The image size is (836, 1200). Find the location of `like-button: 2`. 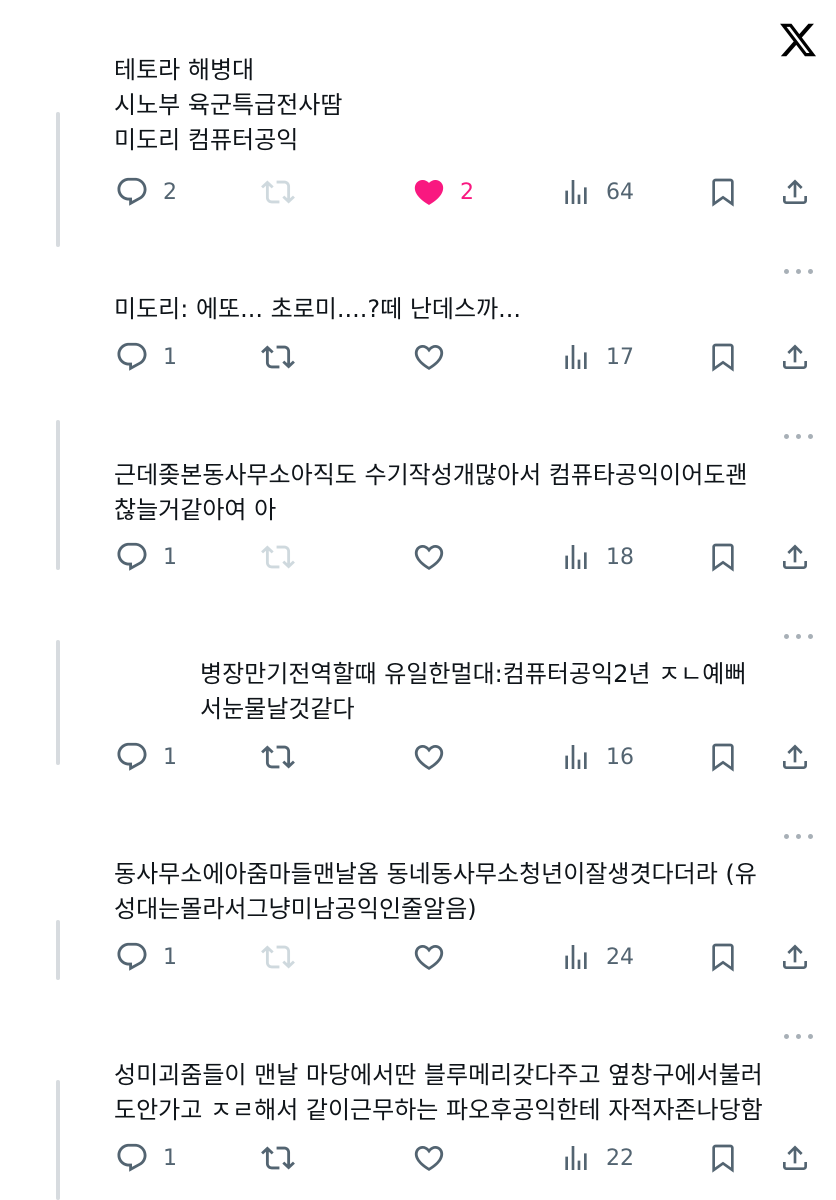

like-button: 2 is located at coordinates (443, 192).